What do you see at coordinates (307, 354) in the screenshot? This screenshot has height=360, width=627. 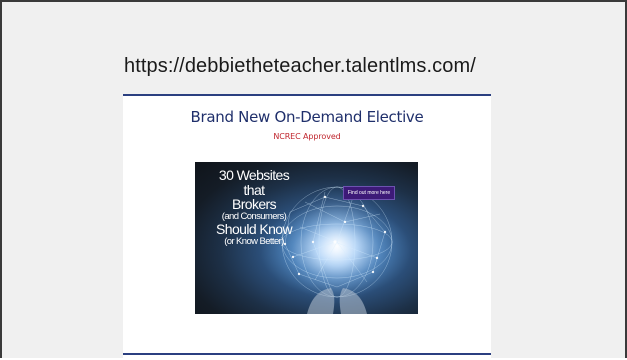 I see `bottom-divider` at bounding box center [307, 354].